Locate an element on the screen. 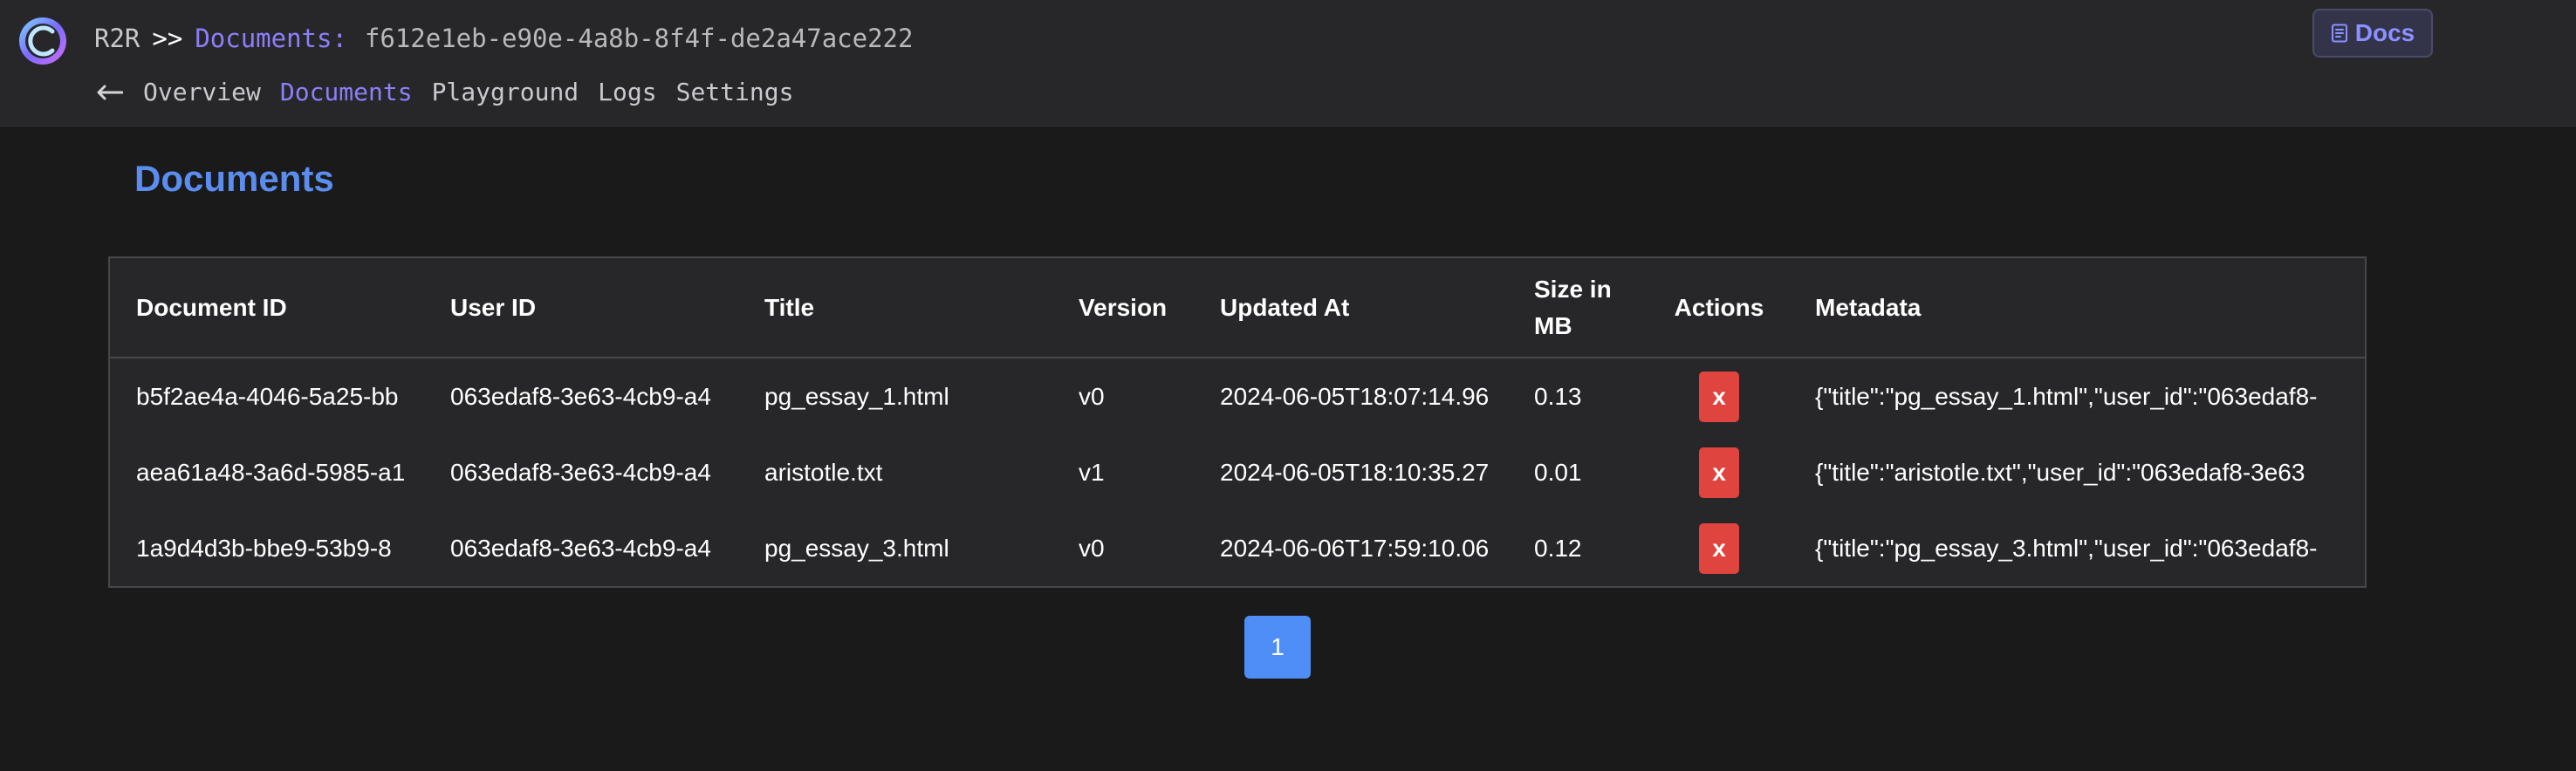 This screenshot has width=2576, height=771. cell-title: pg_essay_3.html is located at coordinates (856, 548).